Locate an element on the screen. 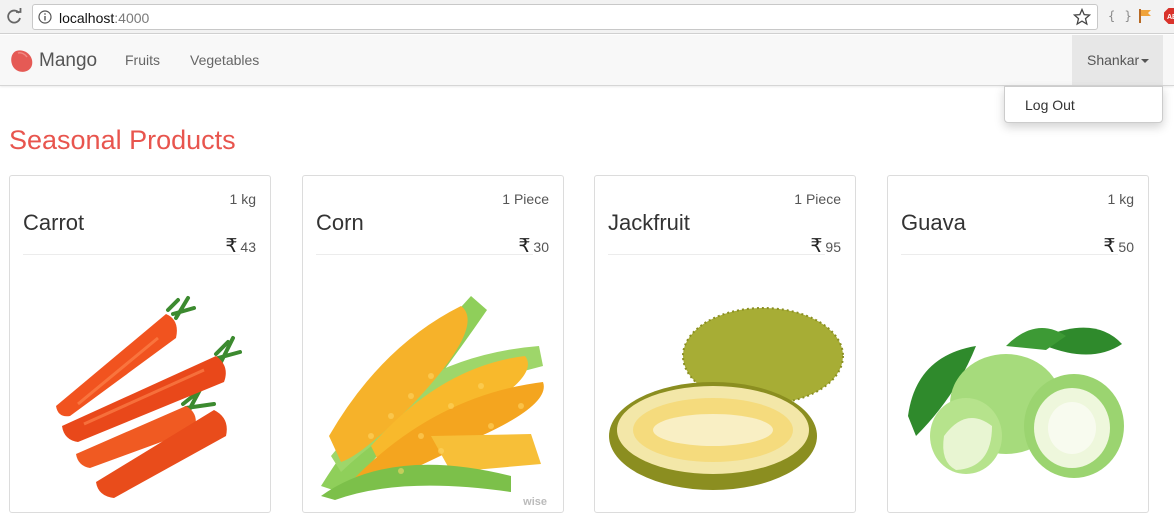 This screenshot has width=1174, height=519. flag-extension-icon is located at coordinates (1145, 16).